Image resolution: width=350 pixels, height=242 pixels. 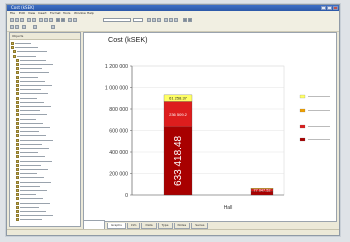 I want to click on paste-icon, so click(x=51, y=20).